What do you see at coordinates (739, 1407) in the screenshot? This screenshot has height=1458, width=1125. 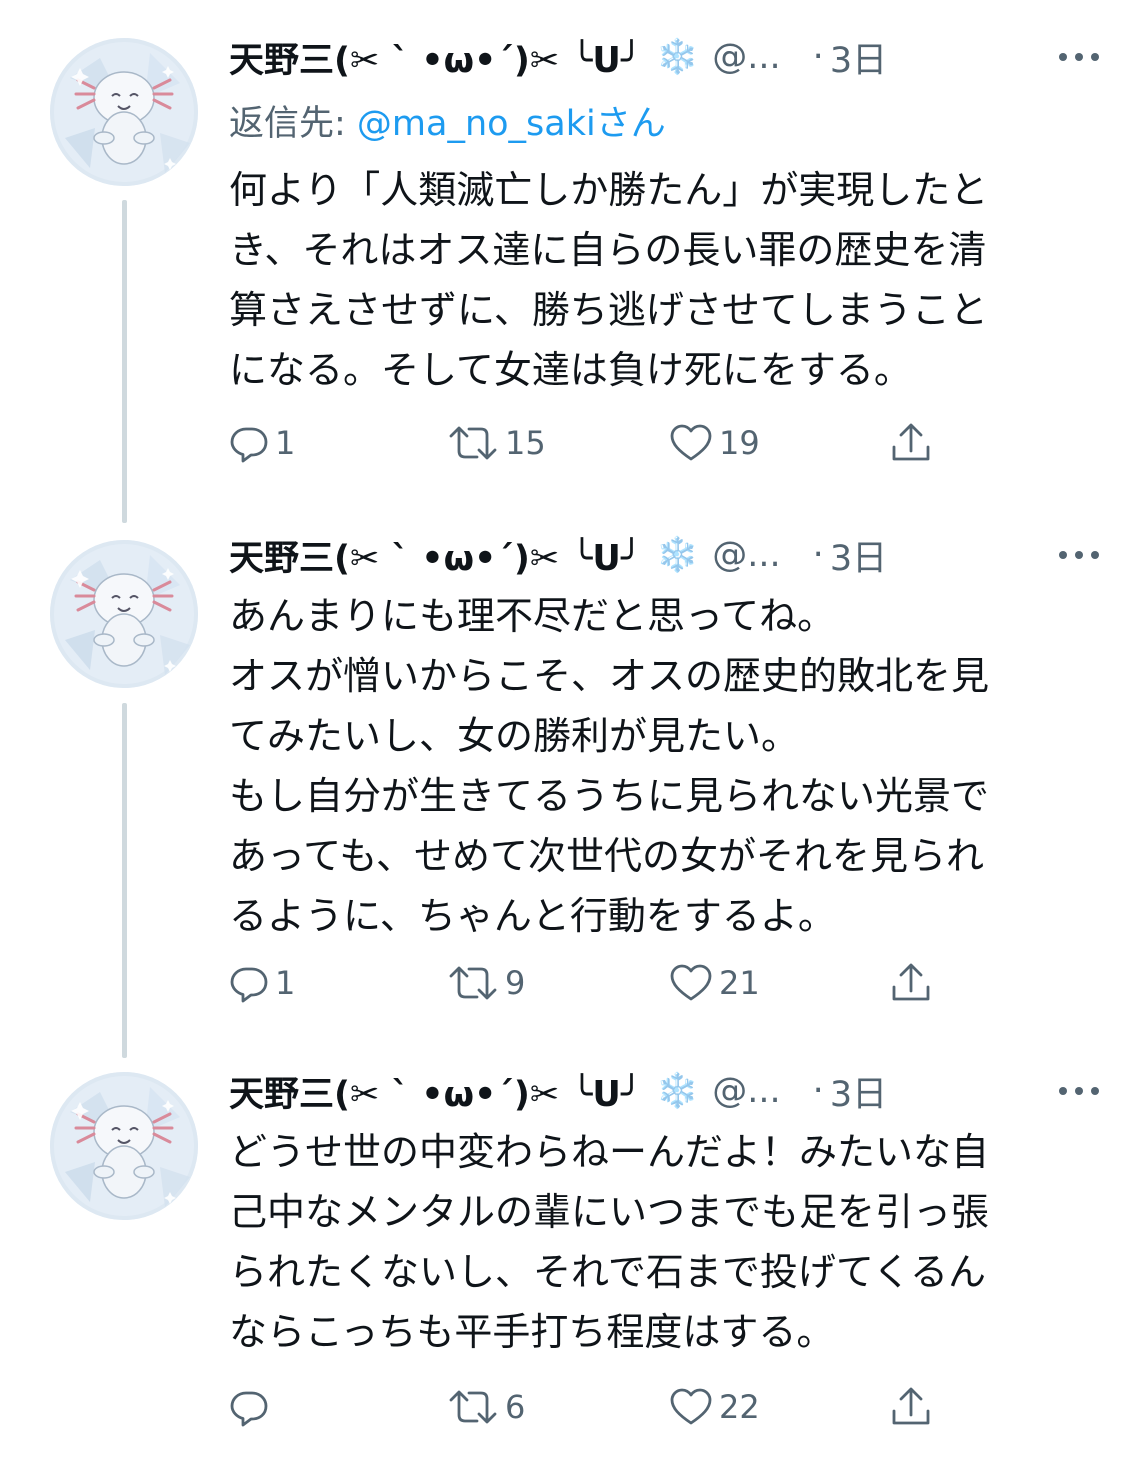 I see `like-count: 22` at bounding box center [739, 1407].